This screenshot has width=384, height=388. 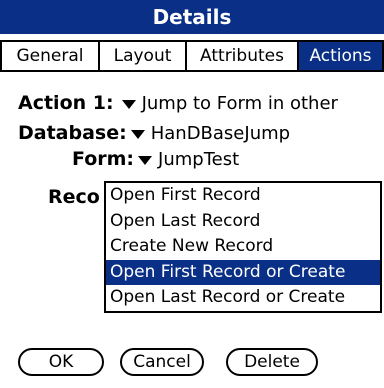 I want to click on database-row: Database: HanDBaseJump, so click(x=154, y=133).